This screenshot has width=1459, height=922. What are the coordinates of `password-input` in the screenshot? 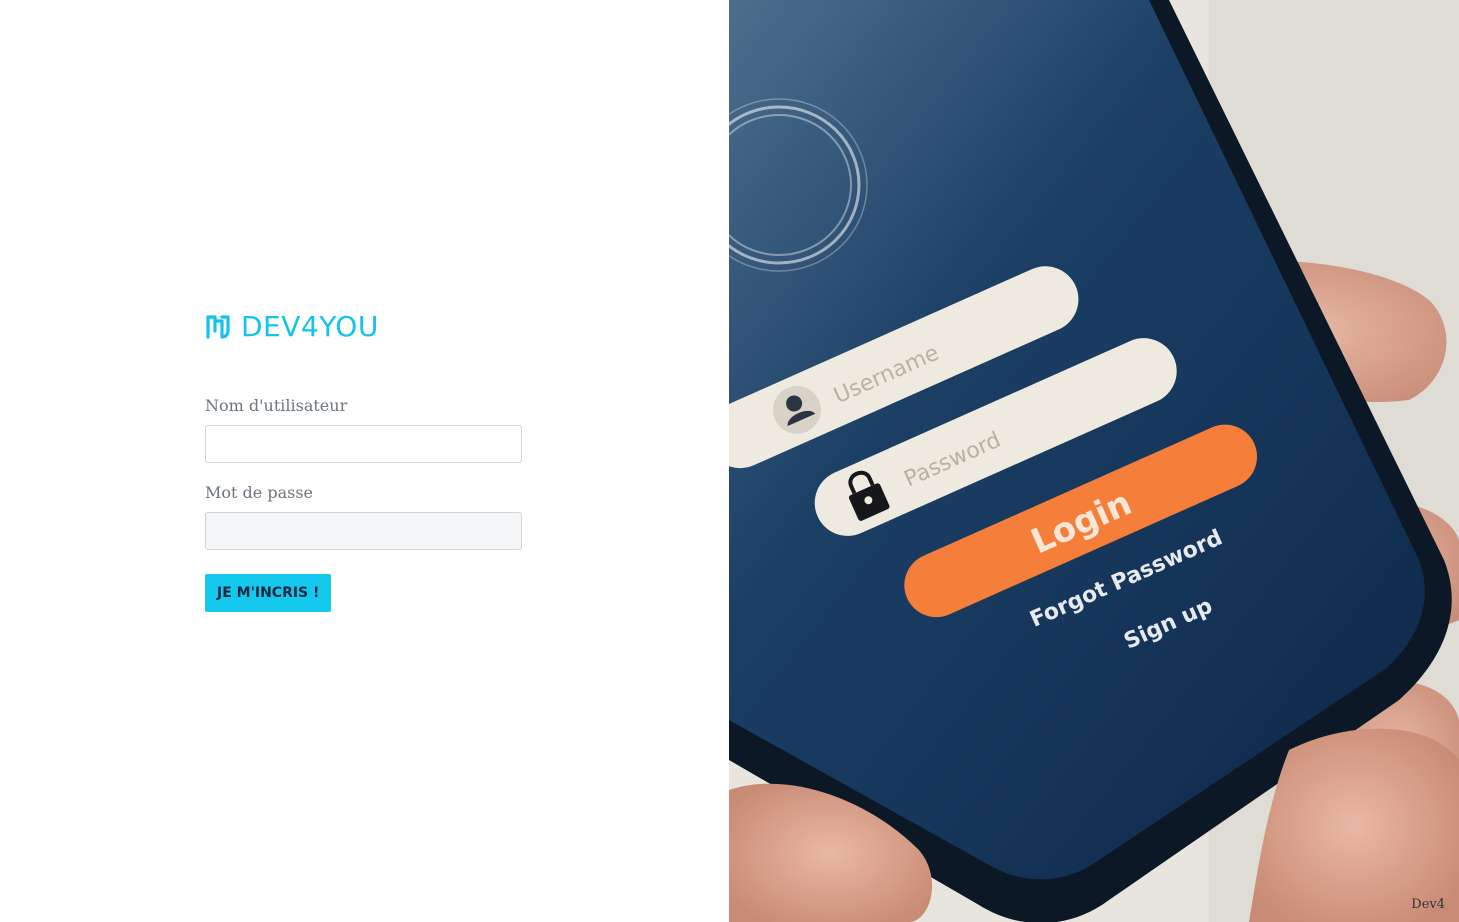 It's located at (363, 531).